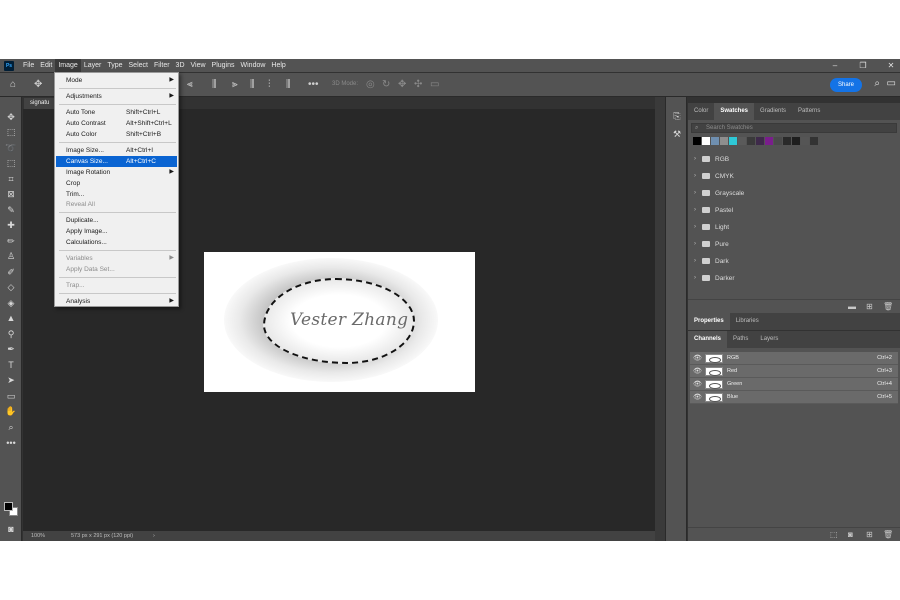  Describe the element at coordinates (13, 85) in the screenshot. I see `home-icon: ⌂` at that location.